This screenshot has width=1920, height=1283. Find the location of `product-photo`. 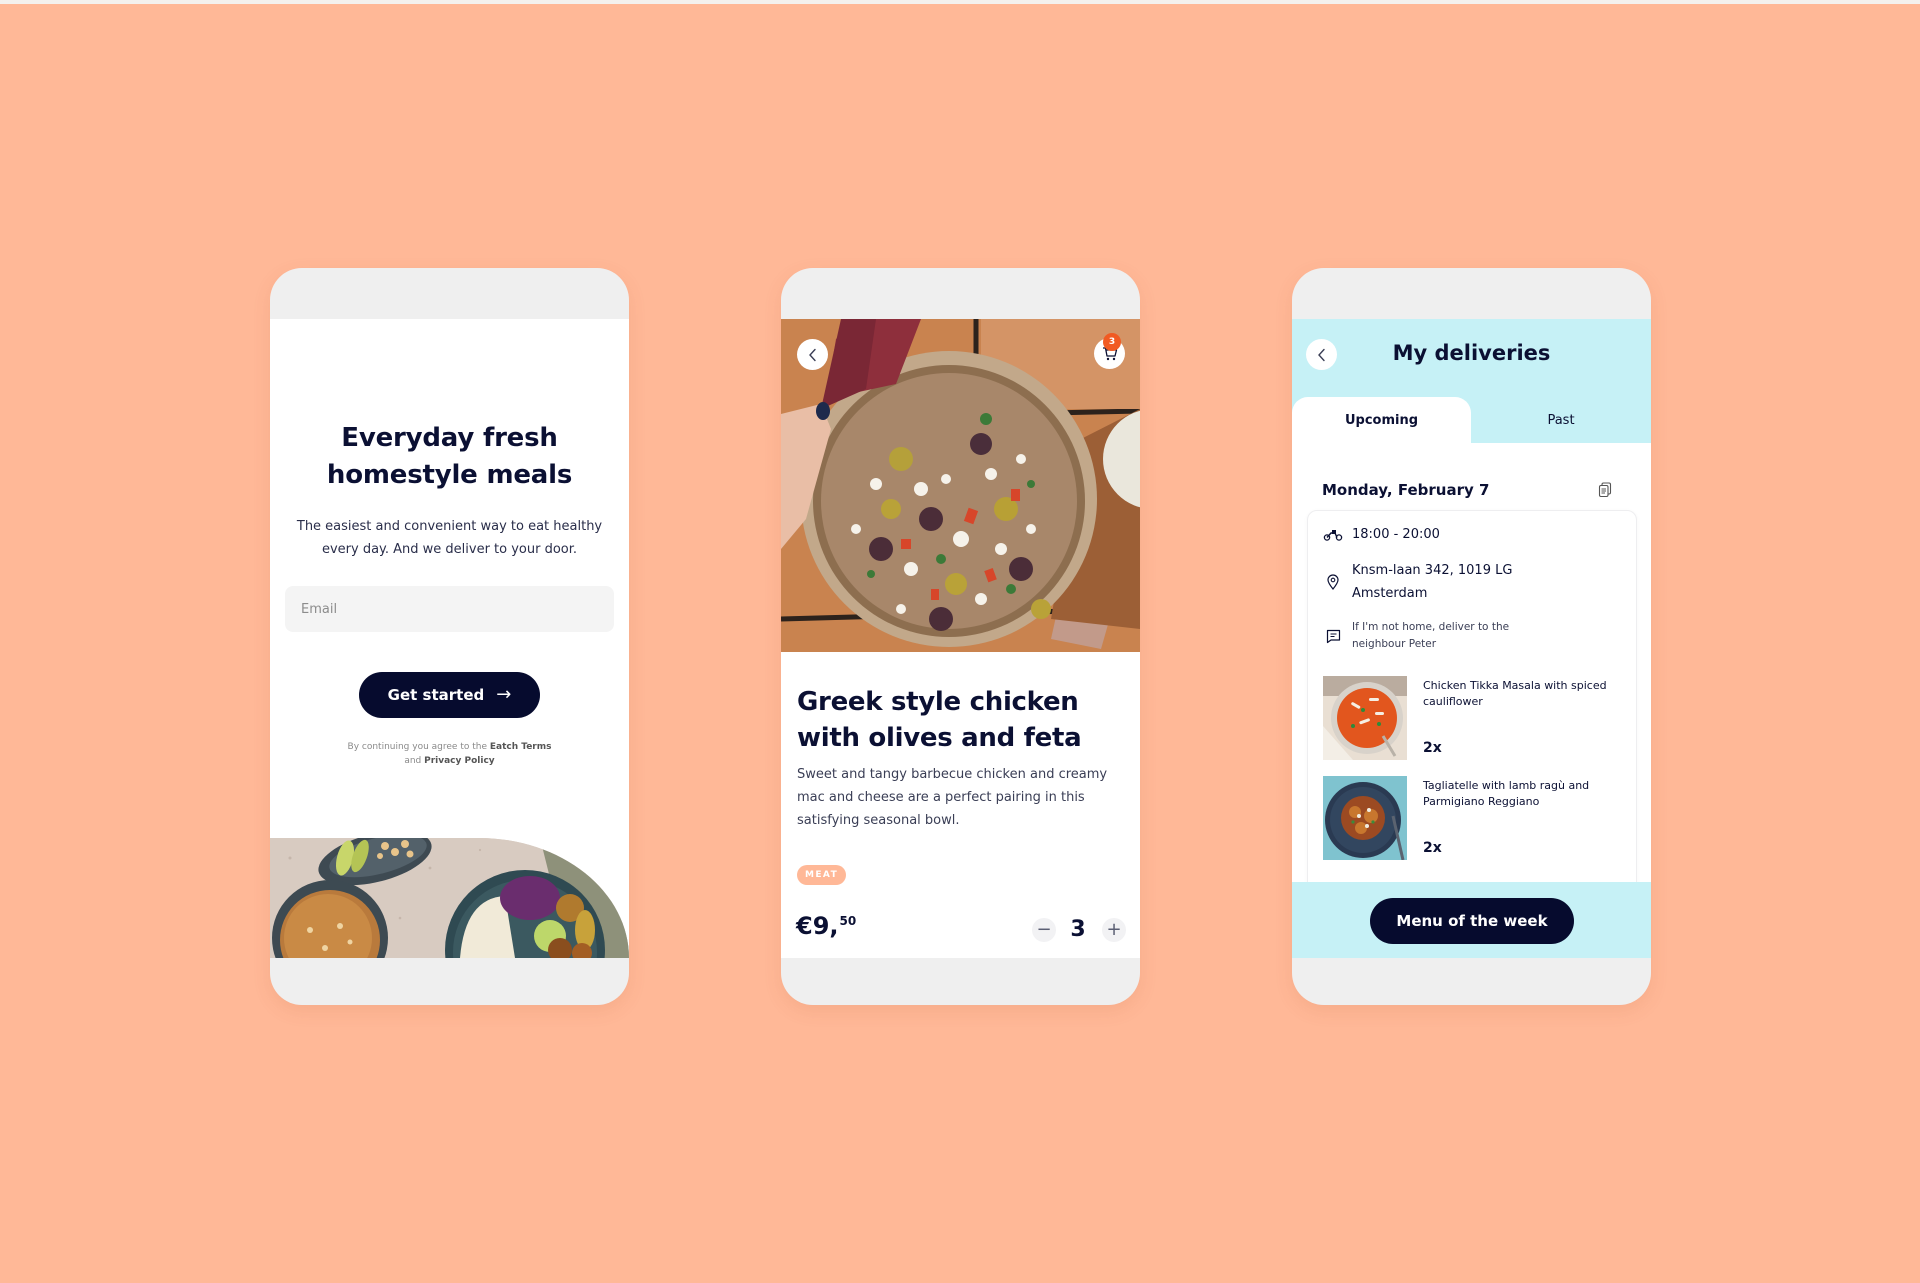

product-photo is located at coordinates (960, 485).